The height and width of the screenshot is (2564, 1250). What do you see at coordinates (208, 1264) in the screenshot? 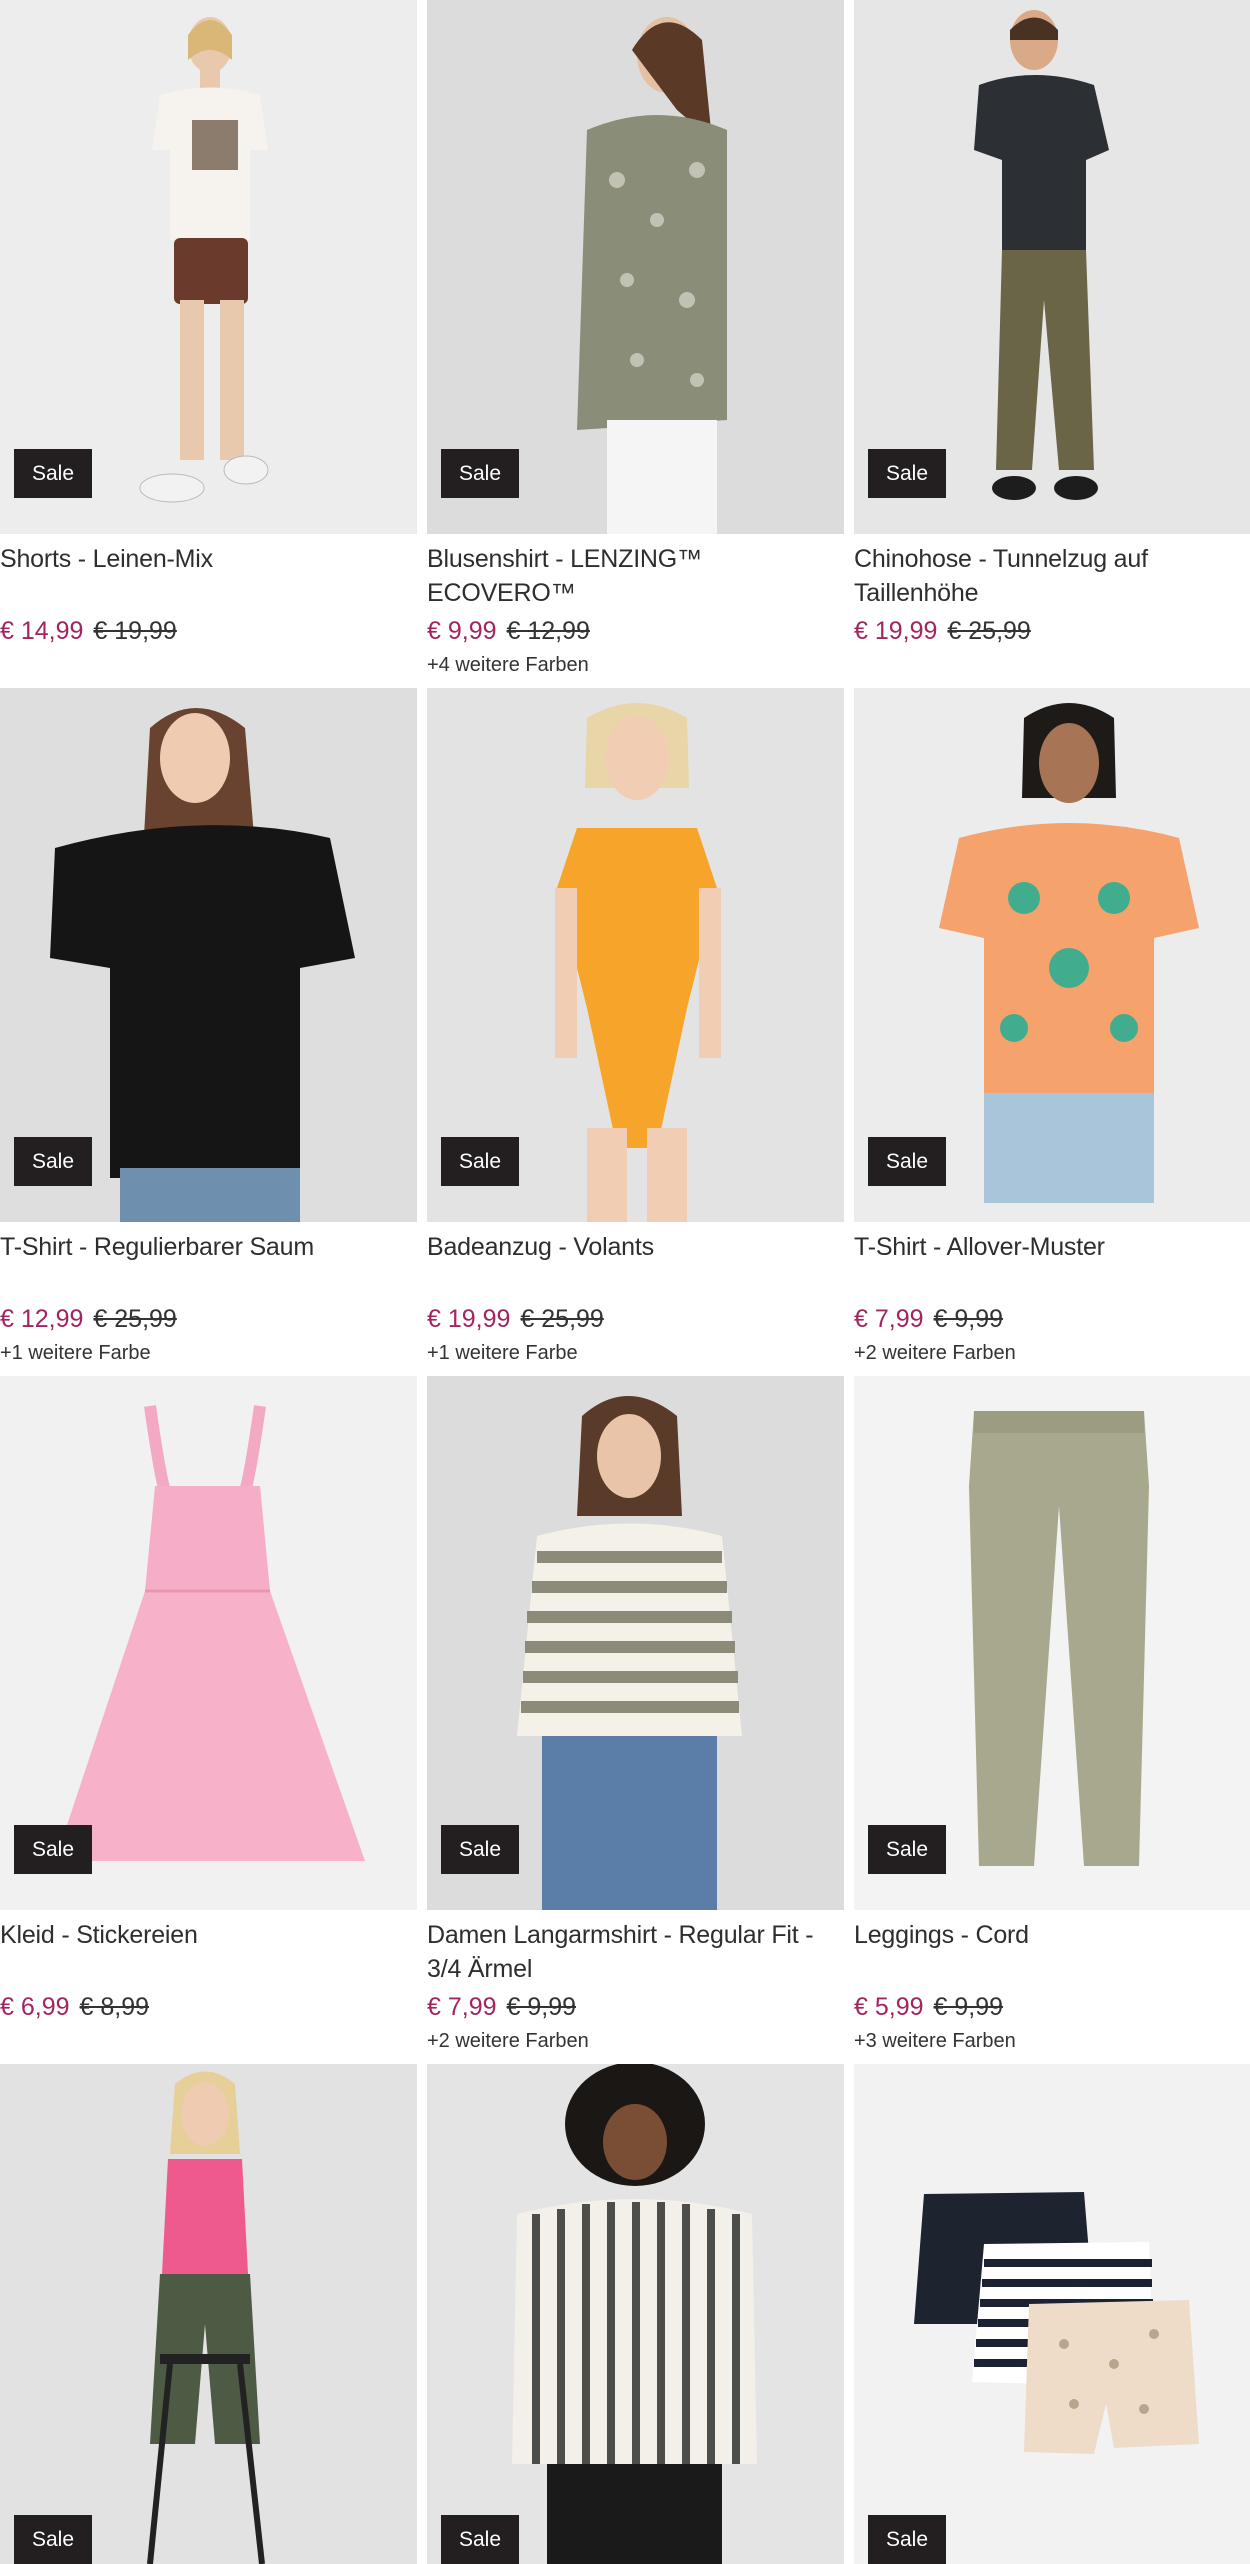
I see `product-title: T-Shirt - Regulierbarer Saum` at bounding box center [208, 1264].